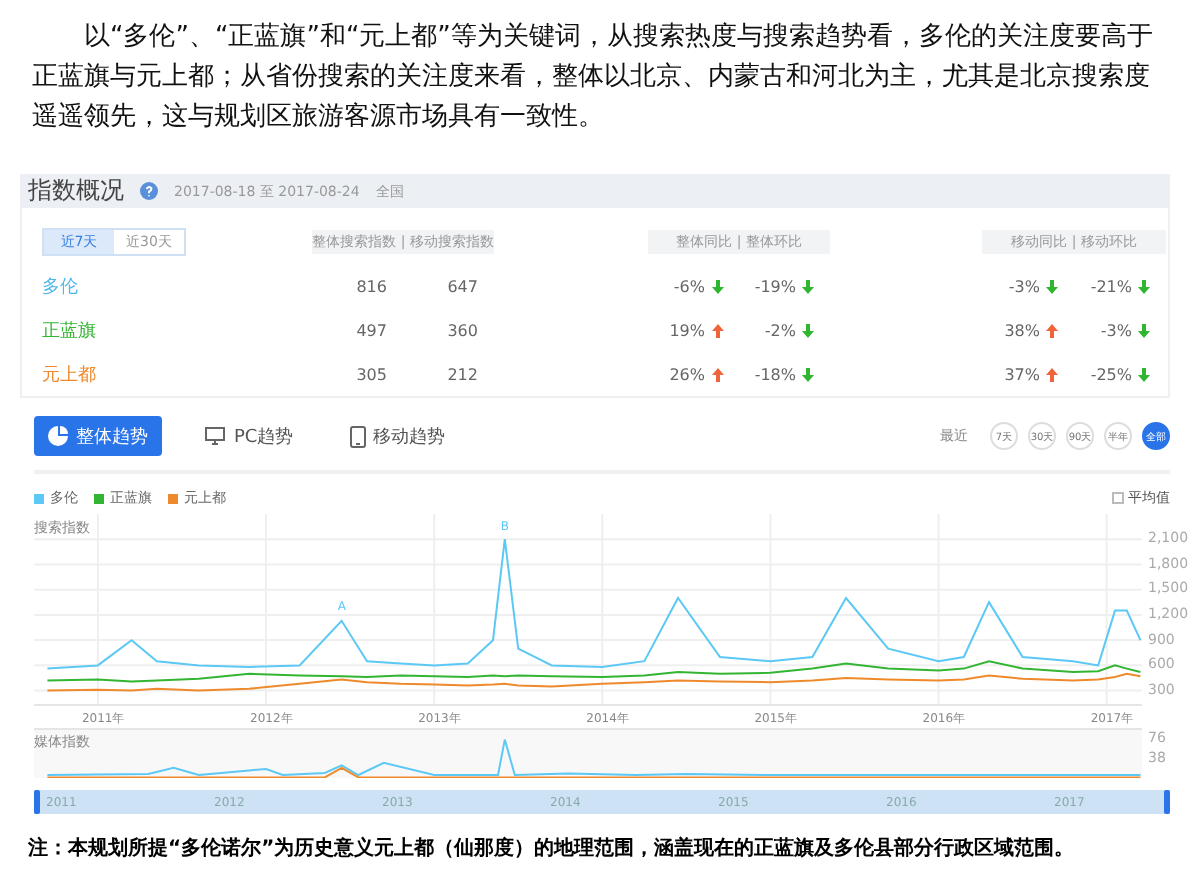 The height and width of the screenshot is (870, 1198). I want to click on table-cell: 37%, so click(1022, 374).